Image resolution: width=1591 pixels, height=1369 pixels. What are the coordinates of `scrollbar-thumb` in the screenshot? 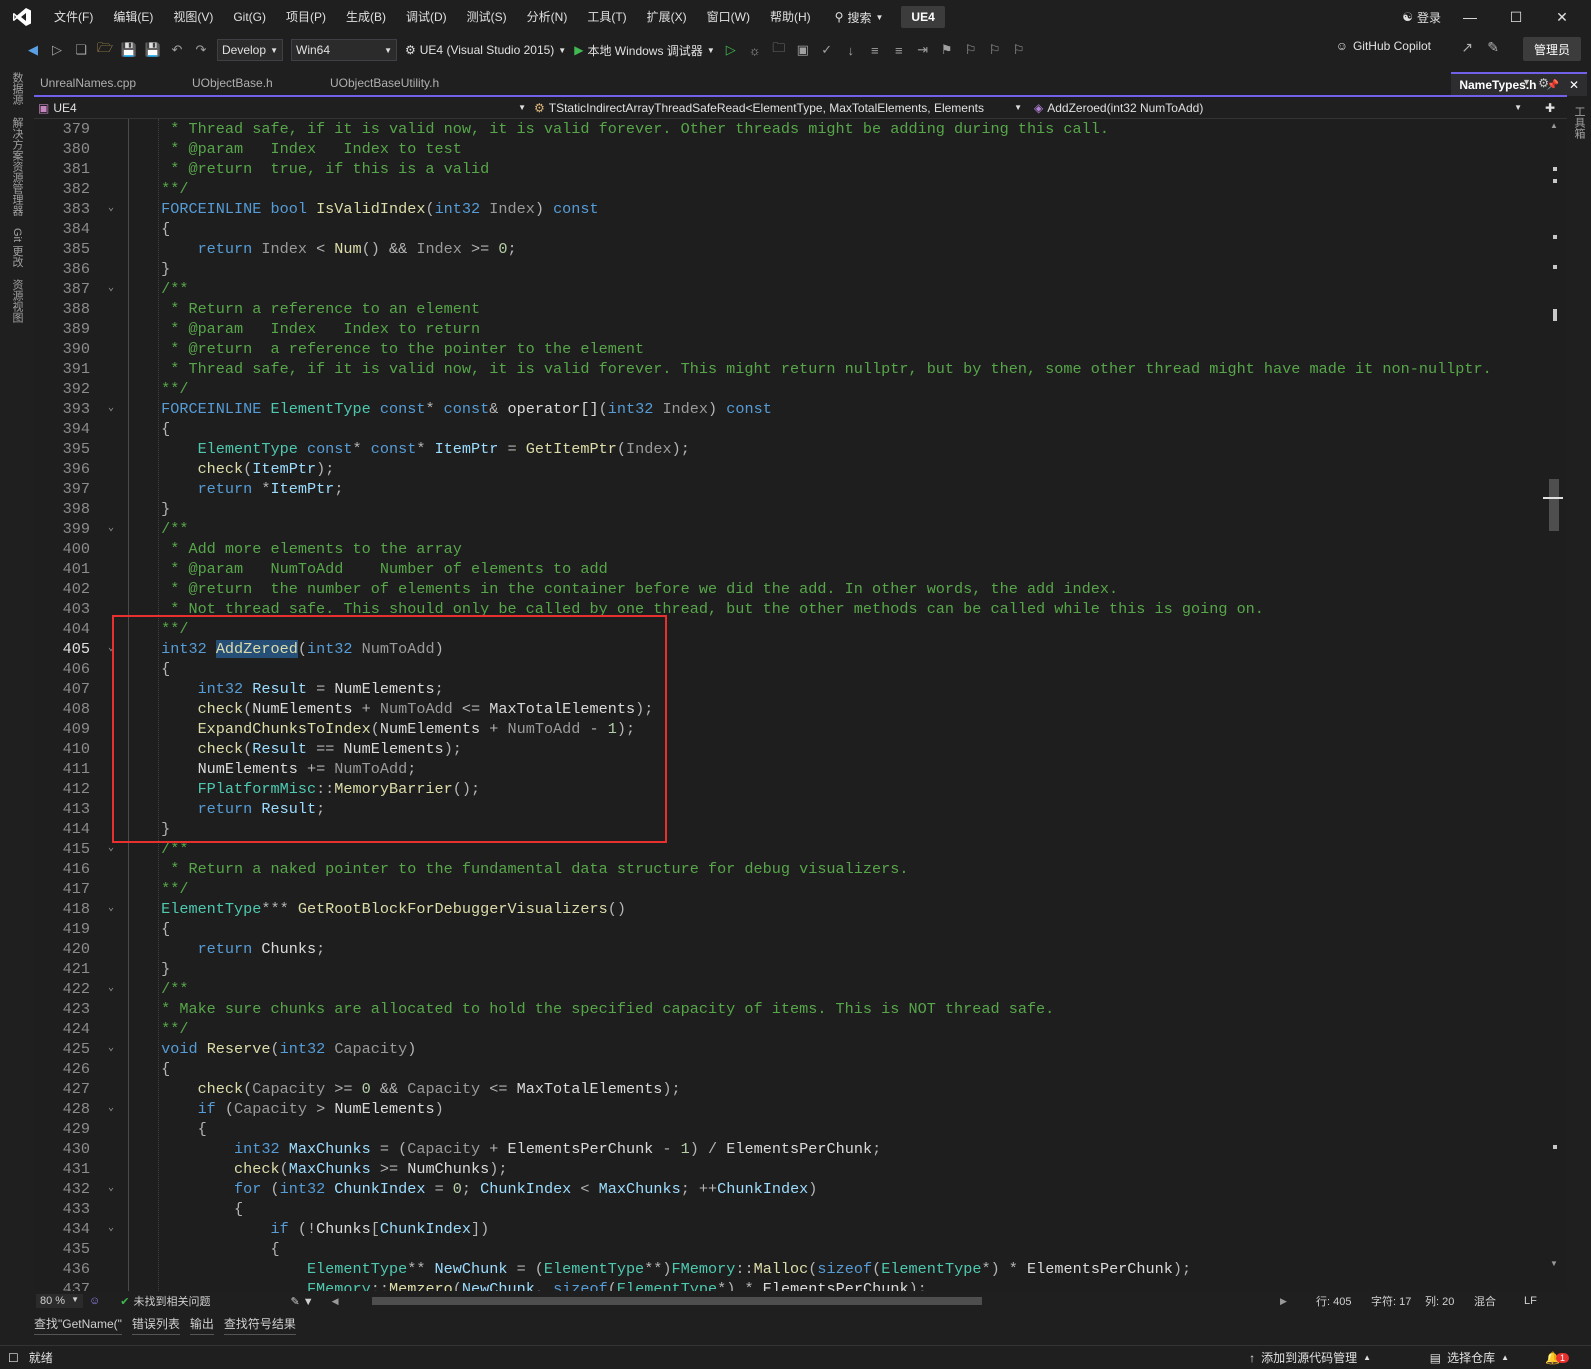 It's located at (1554, 505).